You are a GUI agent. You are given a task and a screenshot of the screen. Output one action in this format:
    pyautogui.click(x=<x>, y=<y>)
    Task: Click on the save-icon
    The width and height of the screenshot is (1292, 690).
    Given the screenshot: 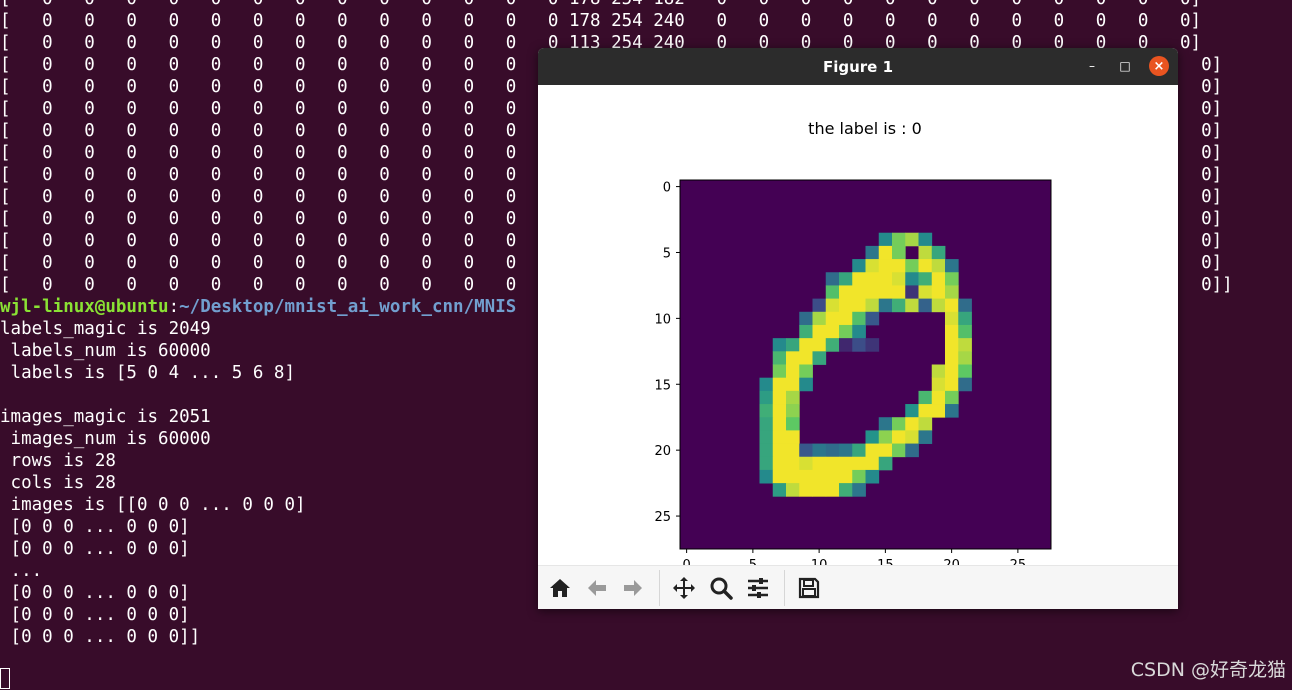 What is the action you would take?
    pyautogui.click(x=809, y=588)
    